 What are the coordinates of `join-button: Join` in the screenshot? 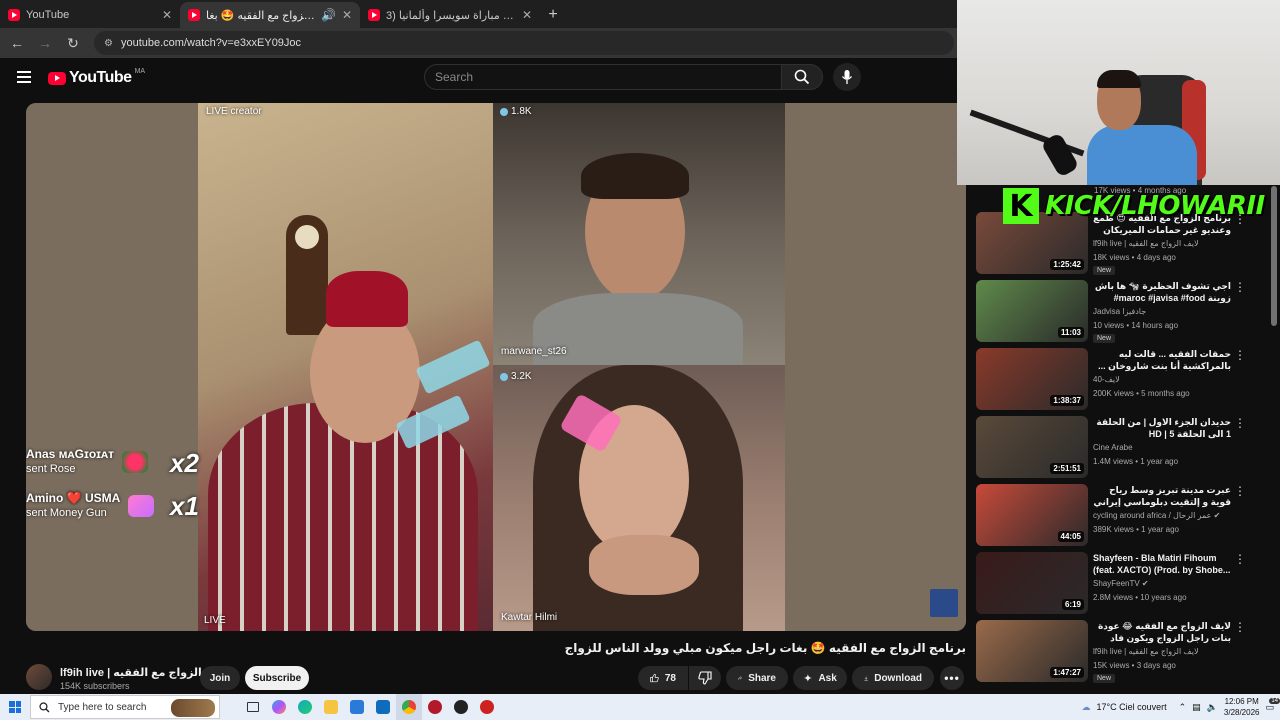 It's located at (220, 678).